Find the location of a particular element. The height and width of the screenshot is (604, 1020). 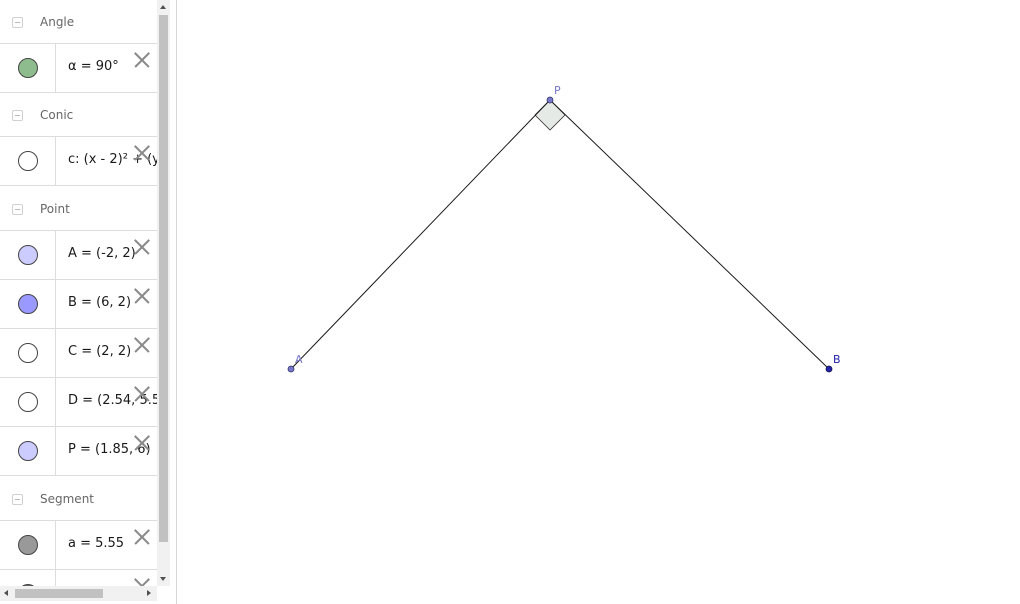

item-definition: A = (-2, 2) is located at coordinates (102, 253).